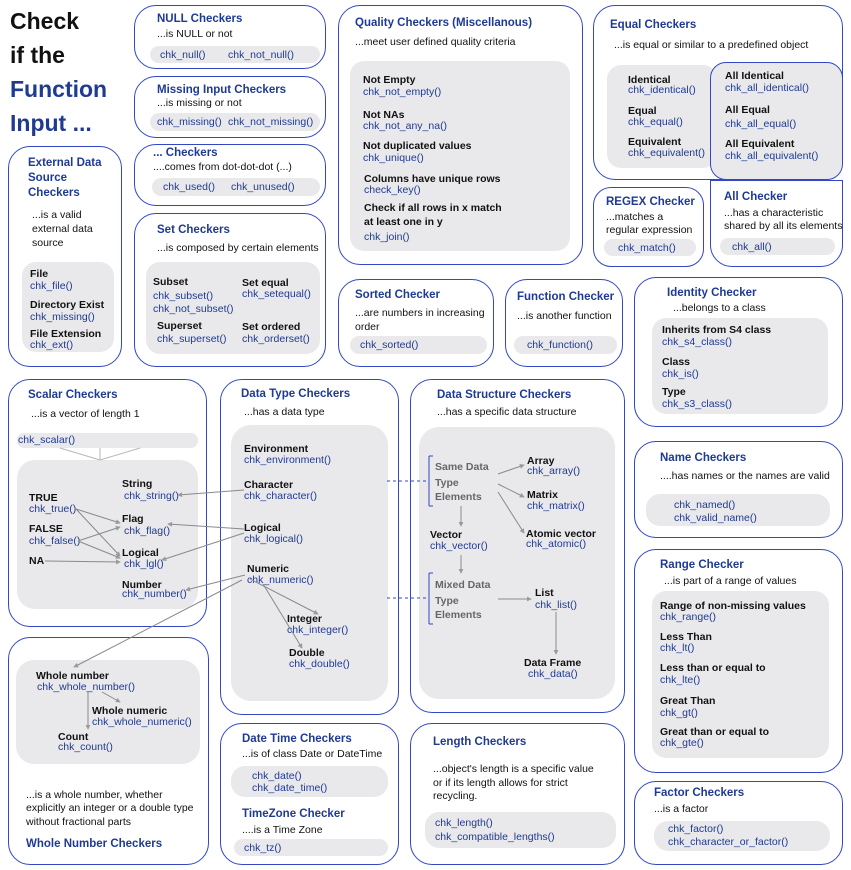 This screenshot has width=851, height=870. What do you see at coordinates (511, 490) in the screenshot?
I see `edge-same-matrix` at bounding box center [511, 490].